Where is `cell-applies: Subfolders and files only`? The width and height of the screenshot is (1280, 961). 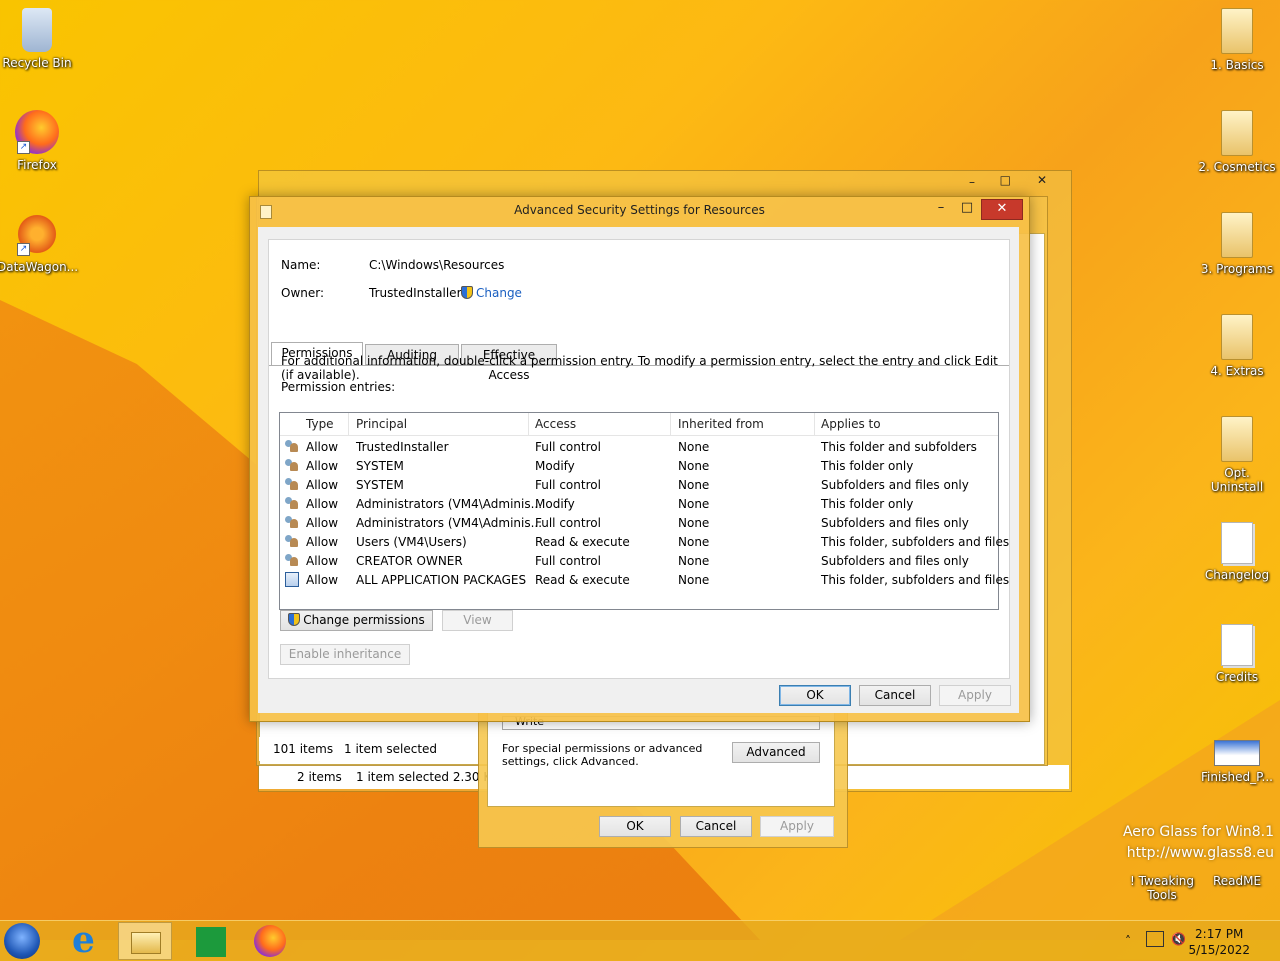
cell-applies: Subfolders and files only is located at coordinates (895, 561).